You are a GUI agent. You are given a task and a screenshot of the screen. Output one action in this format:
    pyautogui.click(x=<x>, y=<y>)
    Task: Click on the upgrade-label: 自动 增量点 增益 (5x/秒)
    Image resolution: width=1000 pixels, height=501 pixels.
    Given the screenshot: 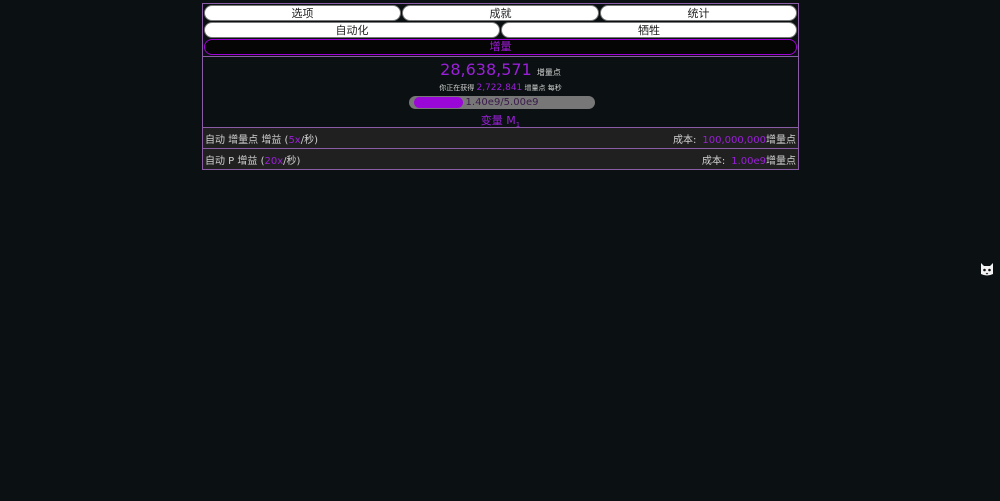 What is the action you would take?
    pyautogui.click(x=261, y=138)
    